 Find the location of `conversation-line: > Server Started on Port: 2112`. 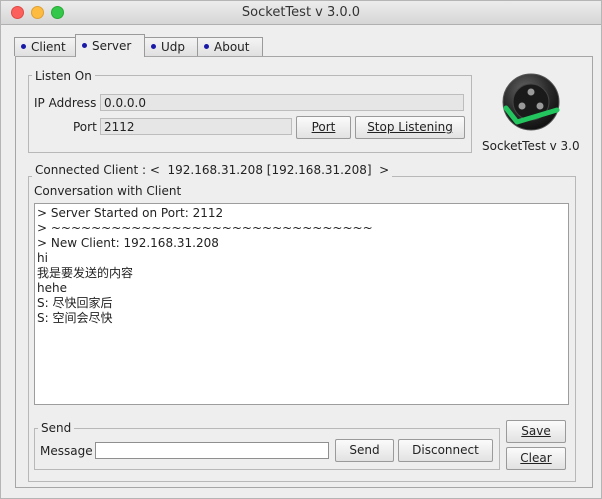

conversation-line: > Server Started on Port: 2112 is located at coordinates (130, 213).